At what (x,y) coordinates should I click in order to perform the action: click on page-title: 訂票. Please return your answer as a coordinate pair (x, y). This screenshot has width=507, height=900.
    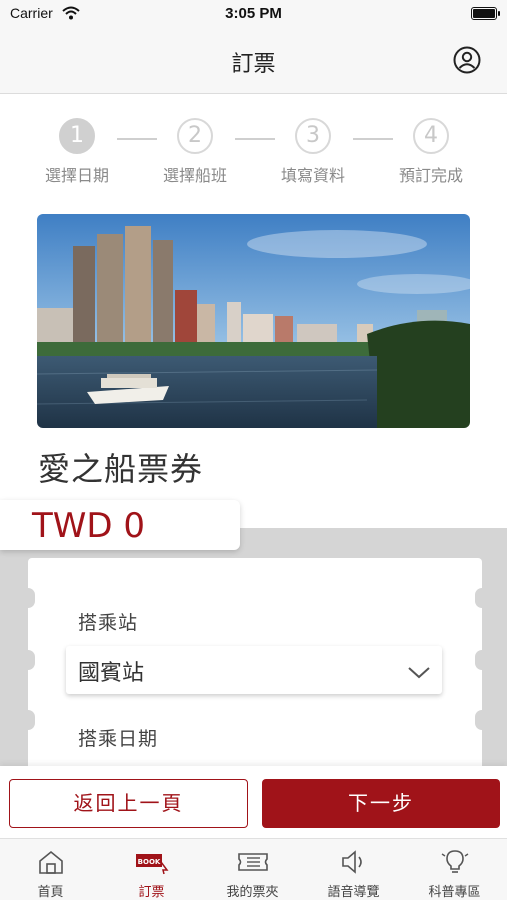
    Looking at the image, I should click on (253, 64).